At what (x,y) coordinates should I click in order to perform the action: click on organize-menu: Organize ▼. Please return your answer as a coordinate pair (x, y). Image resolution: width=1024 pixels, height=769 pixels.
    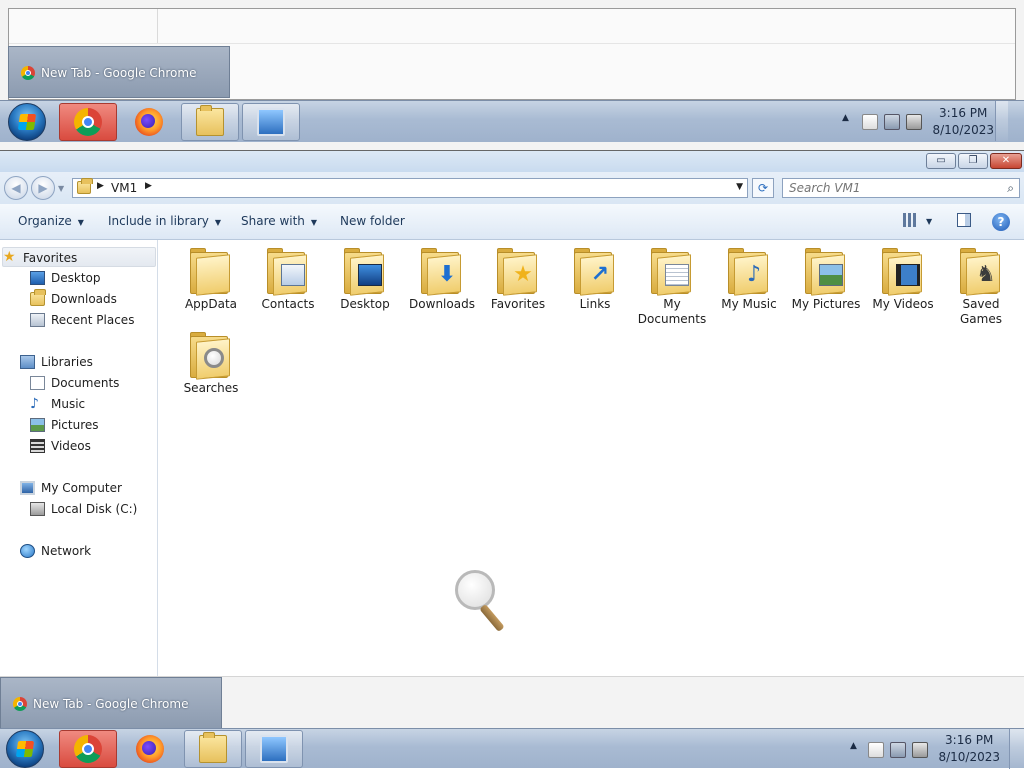
    Looking at the image, I should click on (51, 221).